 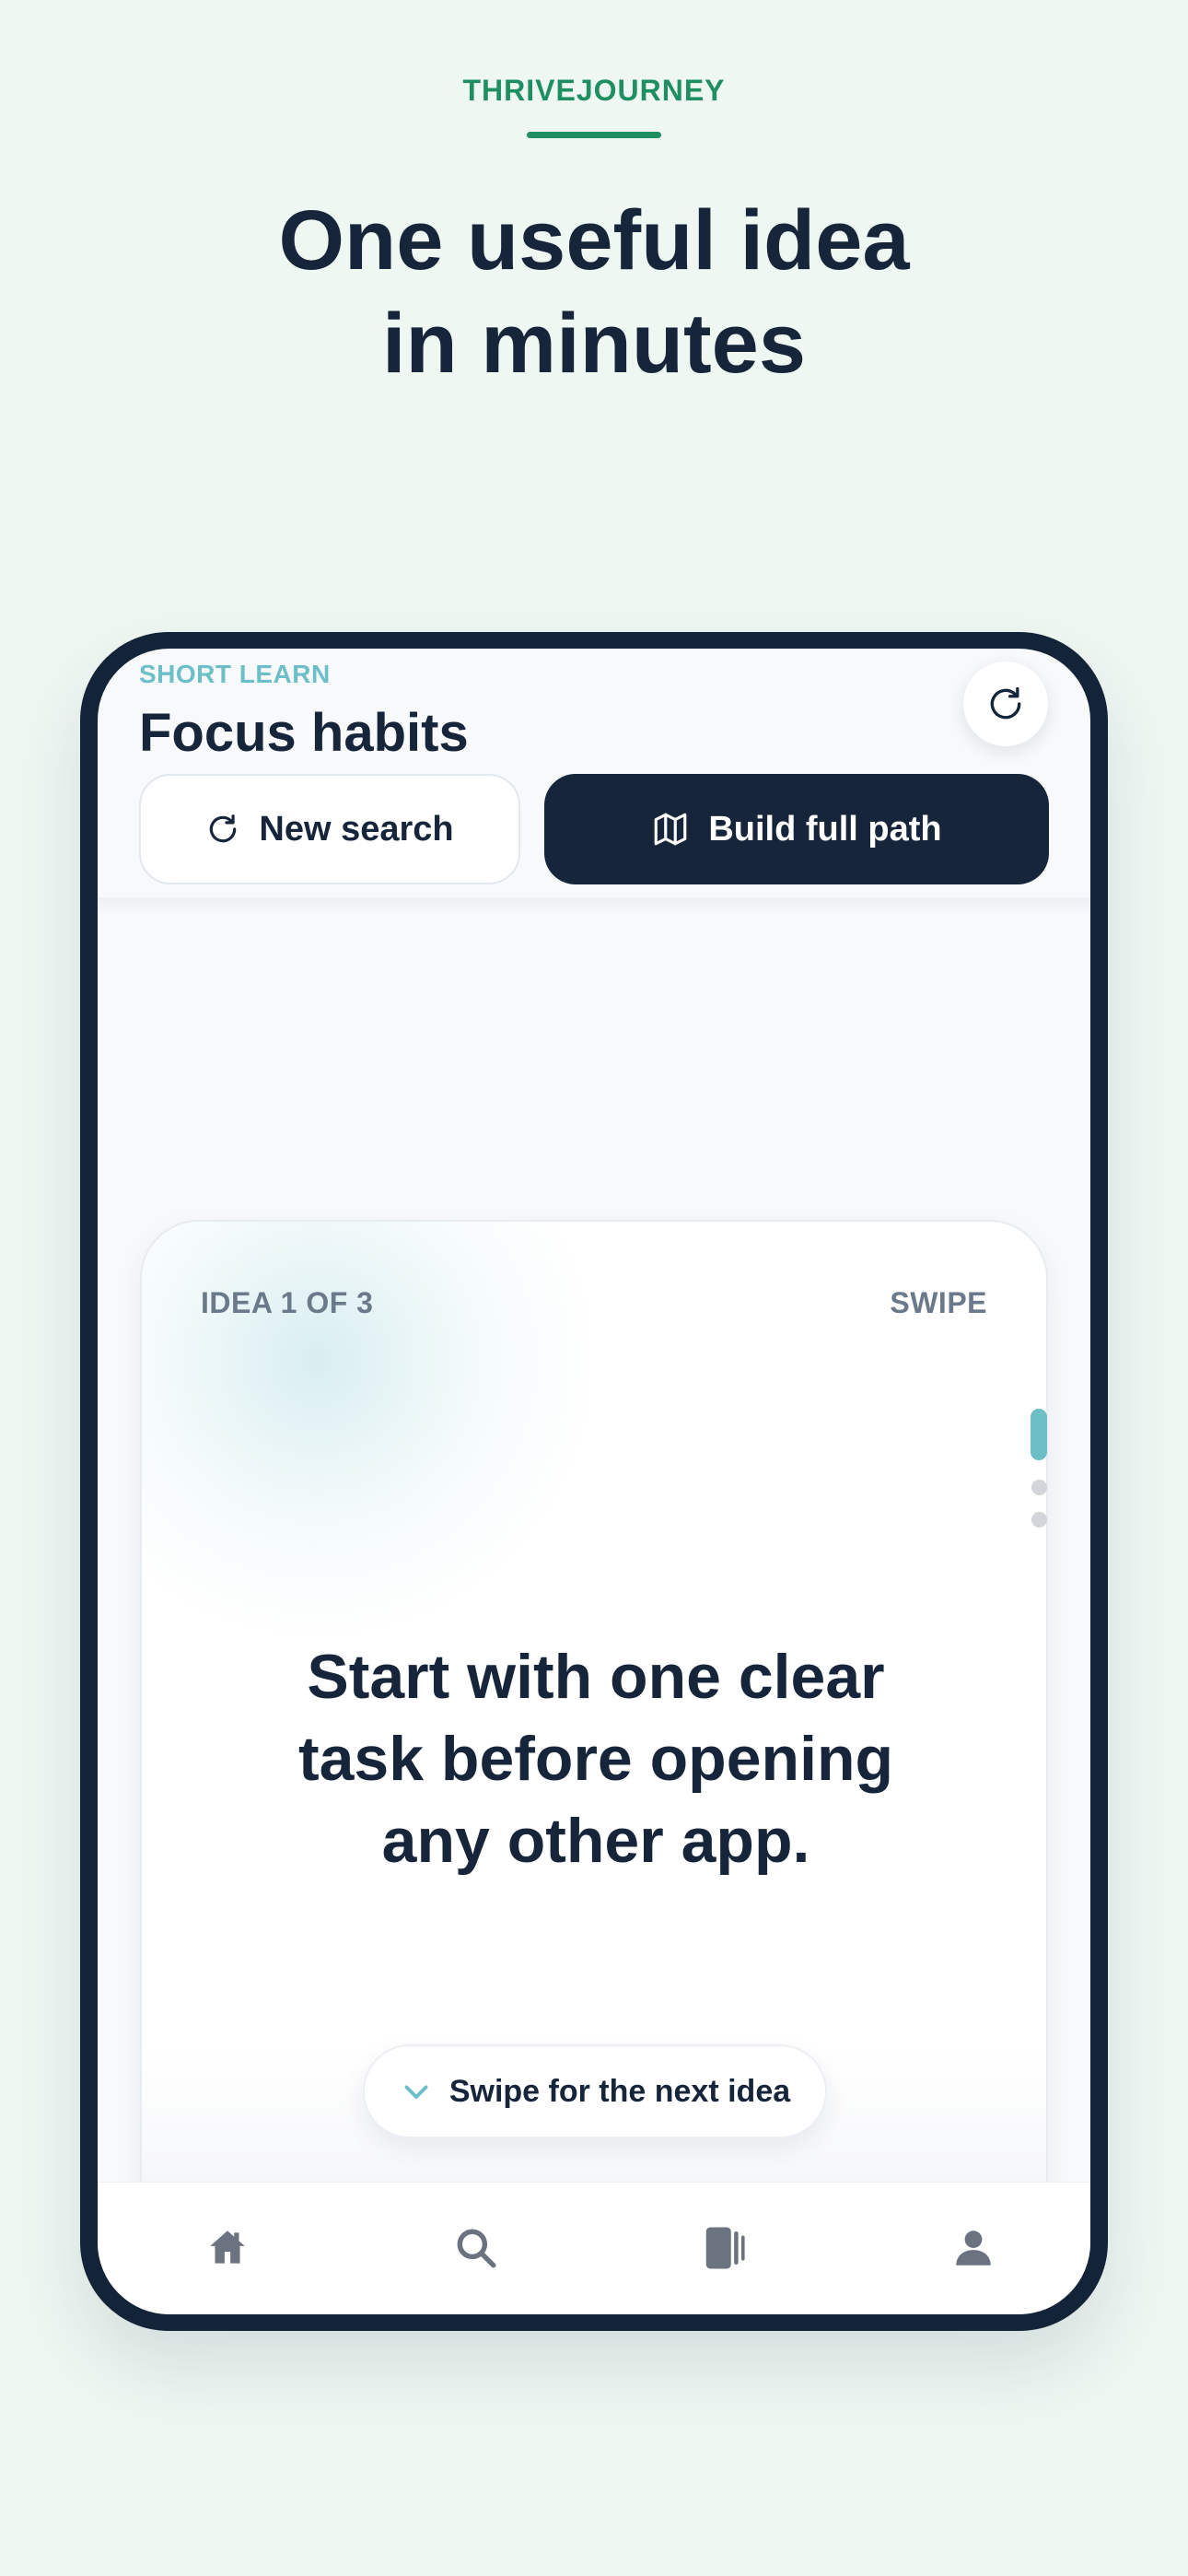 I want to click on headline: One useful idea in minutes, so click(x=594, y=292).